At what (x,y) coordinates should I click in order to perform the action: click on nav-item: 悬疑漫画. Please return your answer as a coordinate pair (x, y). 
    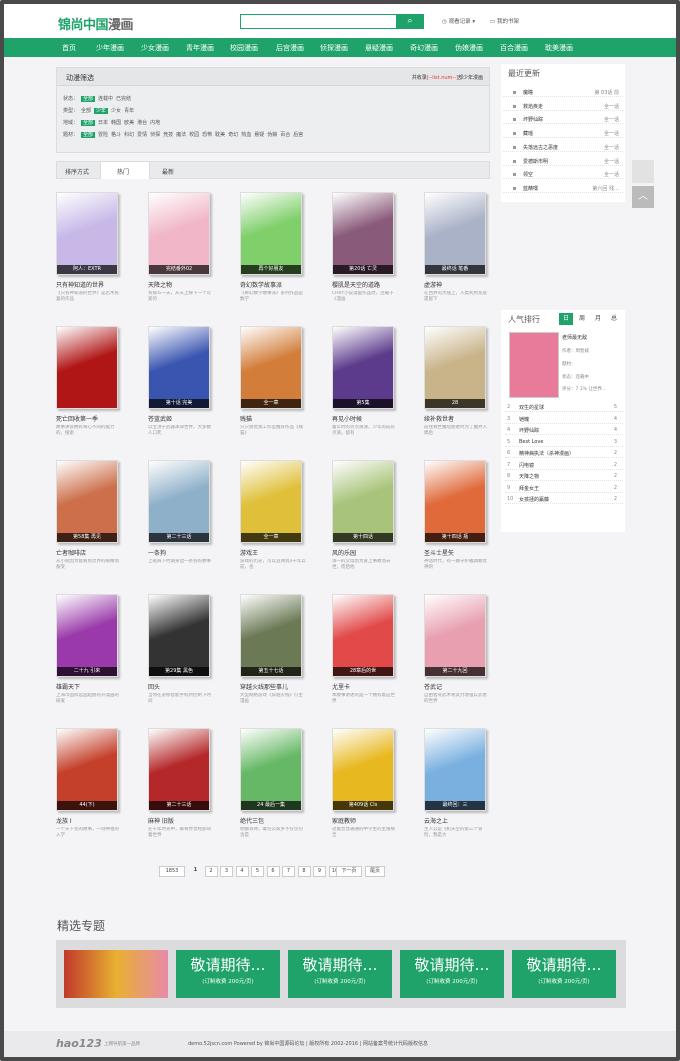
    Looking at the image, I should click on (379, 48).